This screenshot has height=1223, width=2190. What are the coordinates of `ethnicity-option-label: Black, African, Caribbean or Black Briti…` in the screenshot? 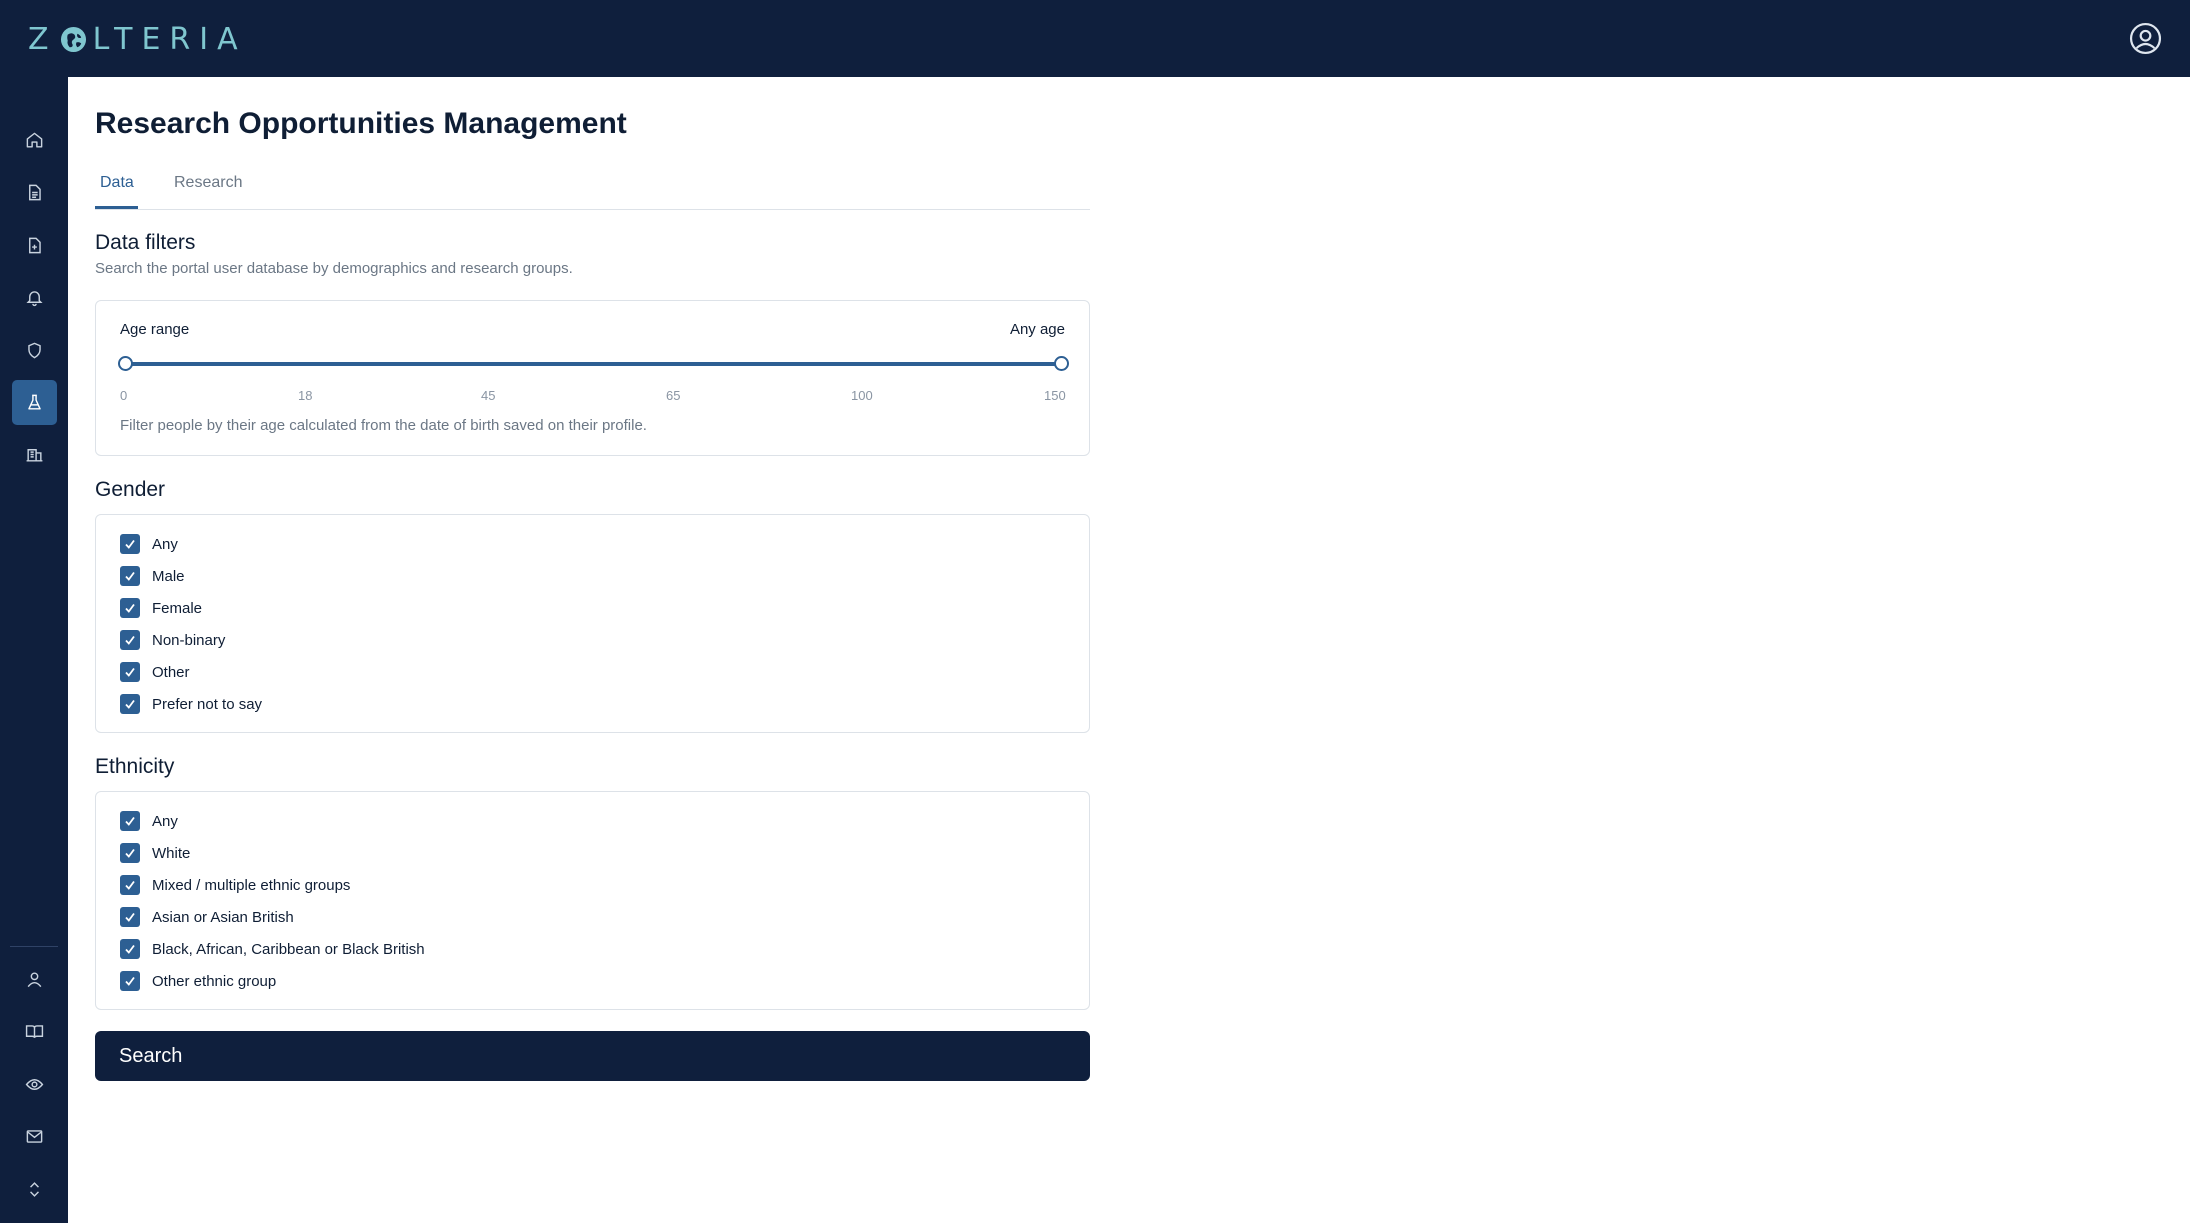 It's located at (288, 949).